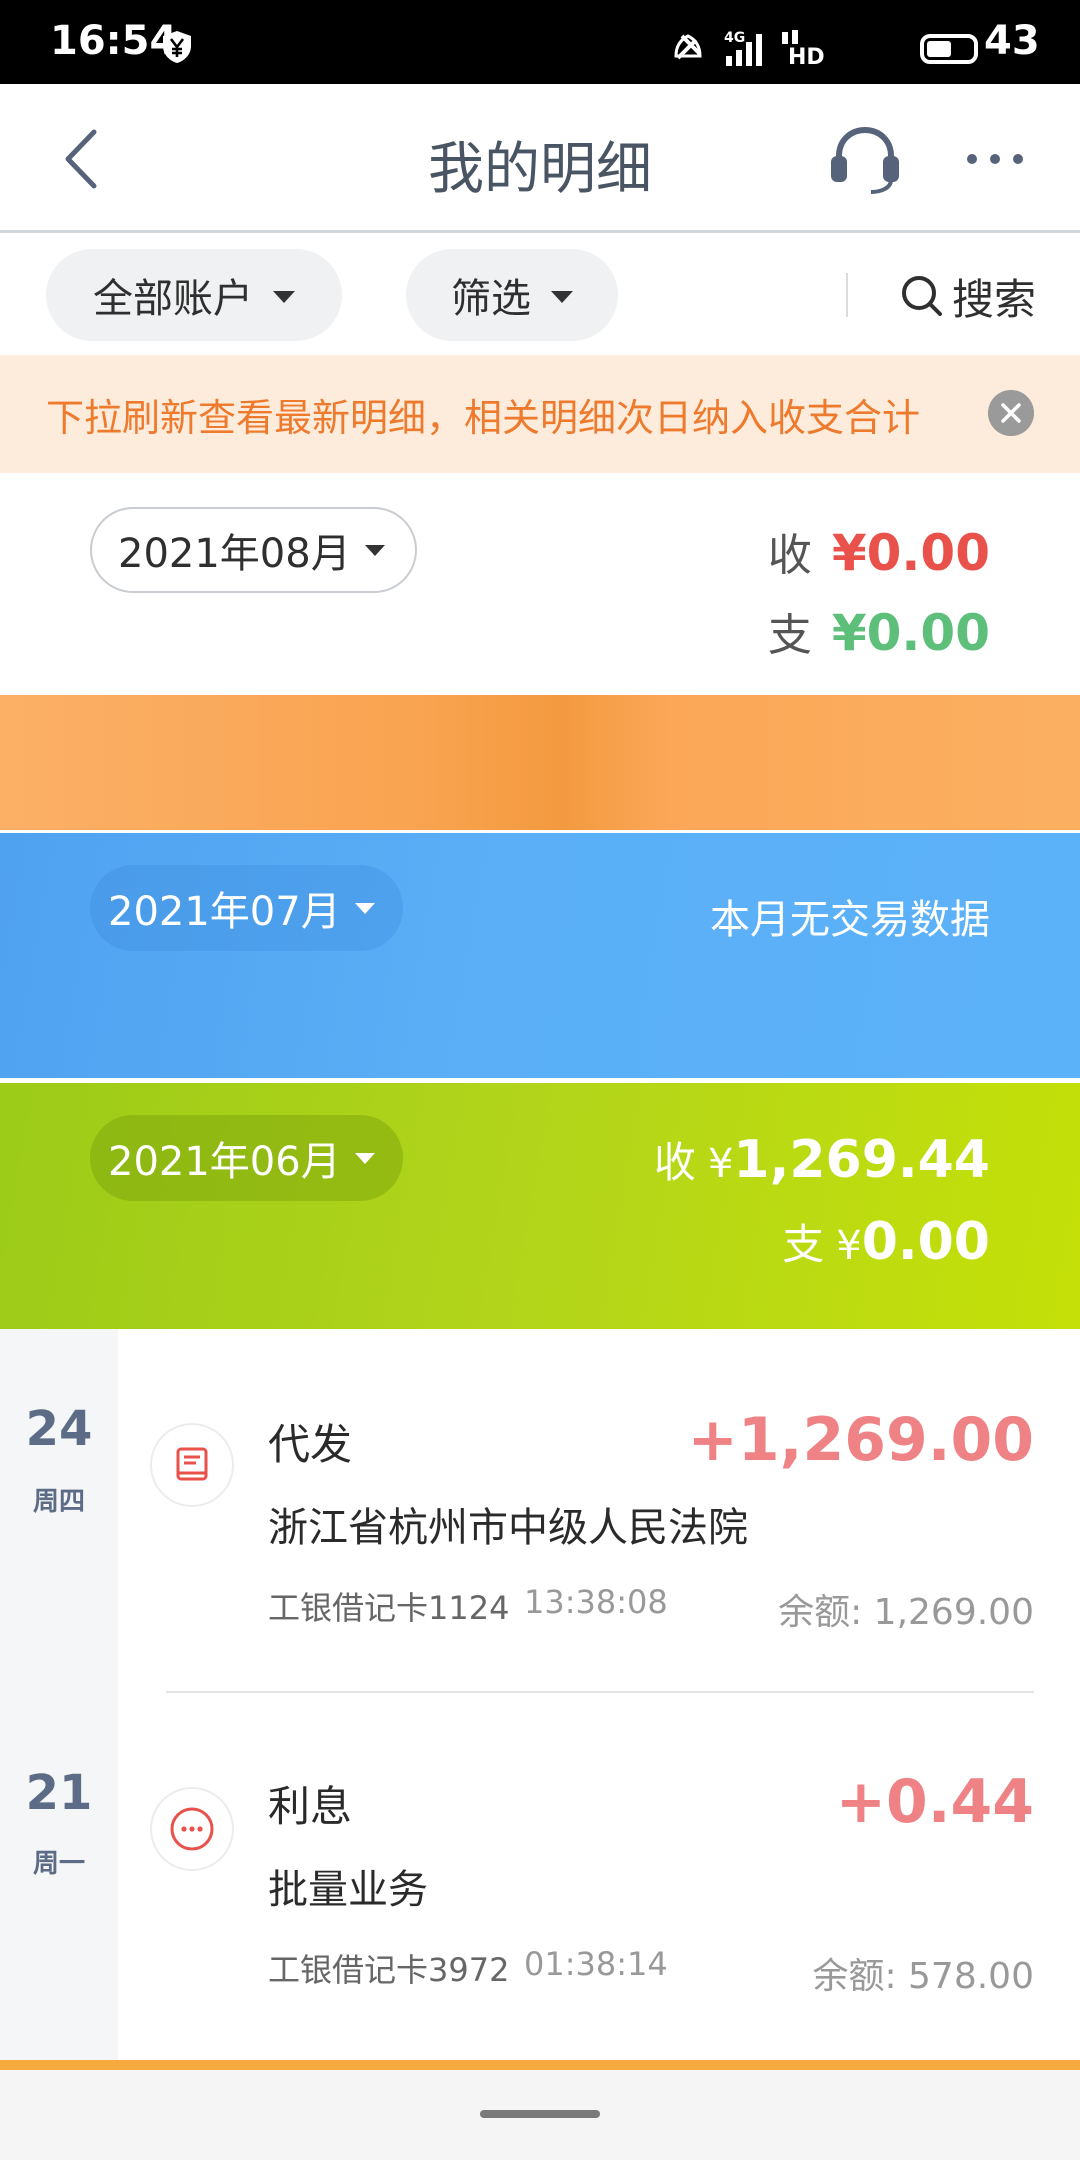 The width and height of the screenshot is (1080, 2160). I want to click on transaction-description: 浙江省杭州市中级人民法院, so click(508, 1528).